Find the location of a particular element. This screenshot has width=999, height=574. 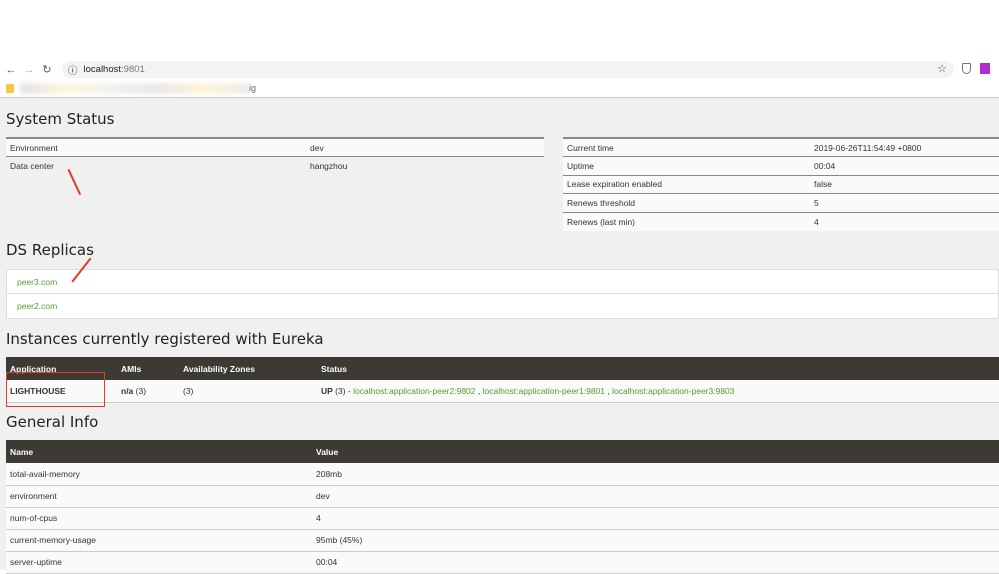

instance-link: localhost:application-peer1:9801 is located at coordinates (544, 391).